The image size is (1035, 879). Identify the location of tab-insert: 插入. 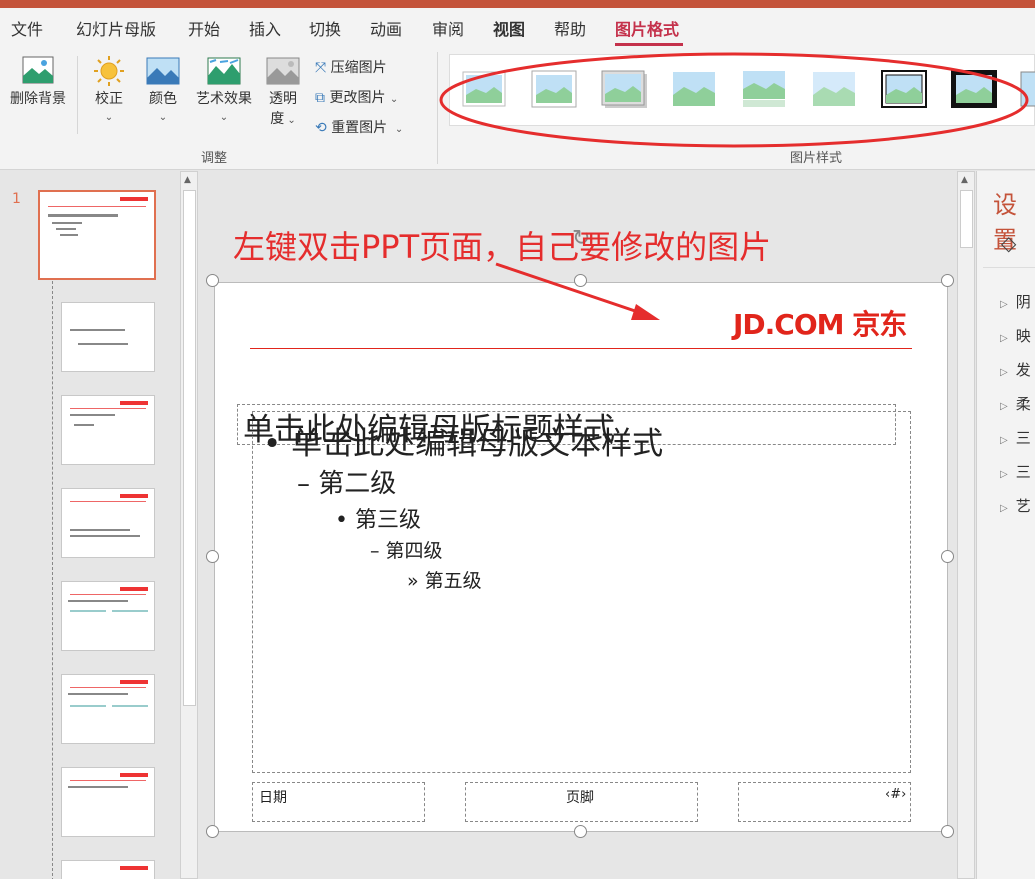
(265, 28).